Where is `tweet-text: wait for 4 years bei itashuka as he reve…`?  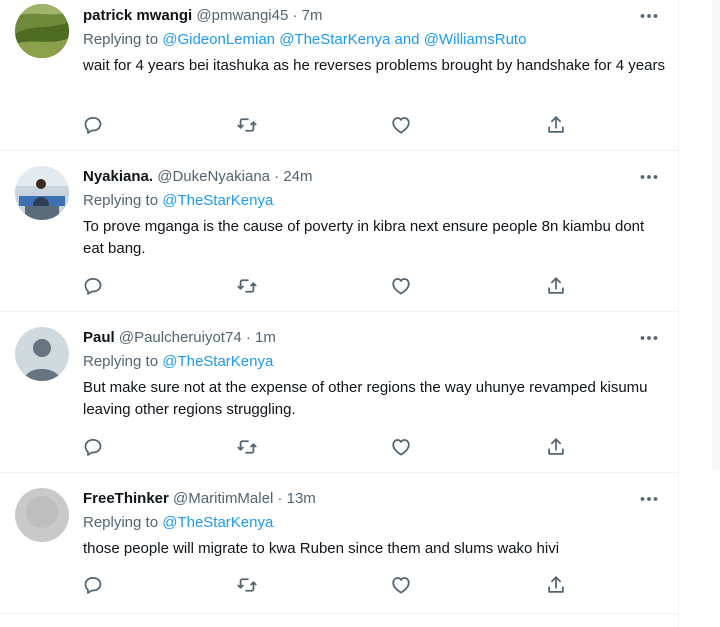 tweet-text: wait for 4 years bei itashuka as he reve… is located at coordinates (374, 65).